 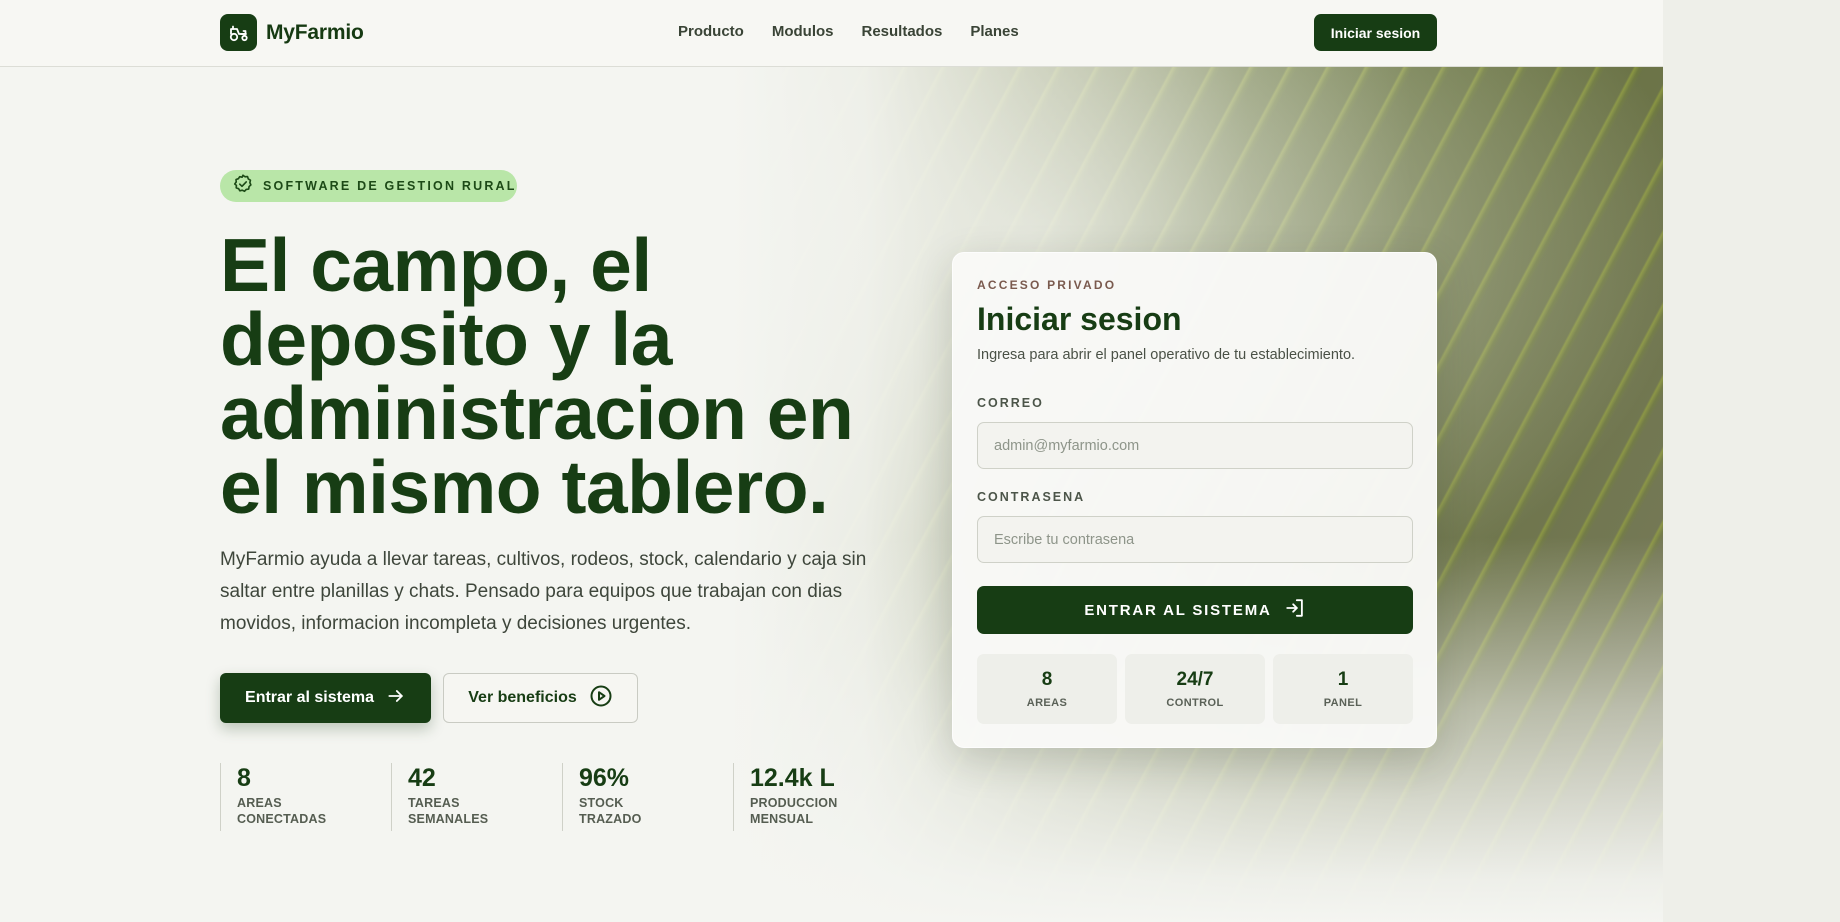 I want to click on tractor-icon, so click(x=238, y=32).